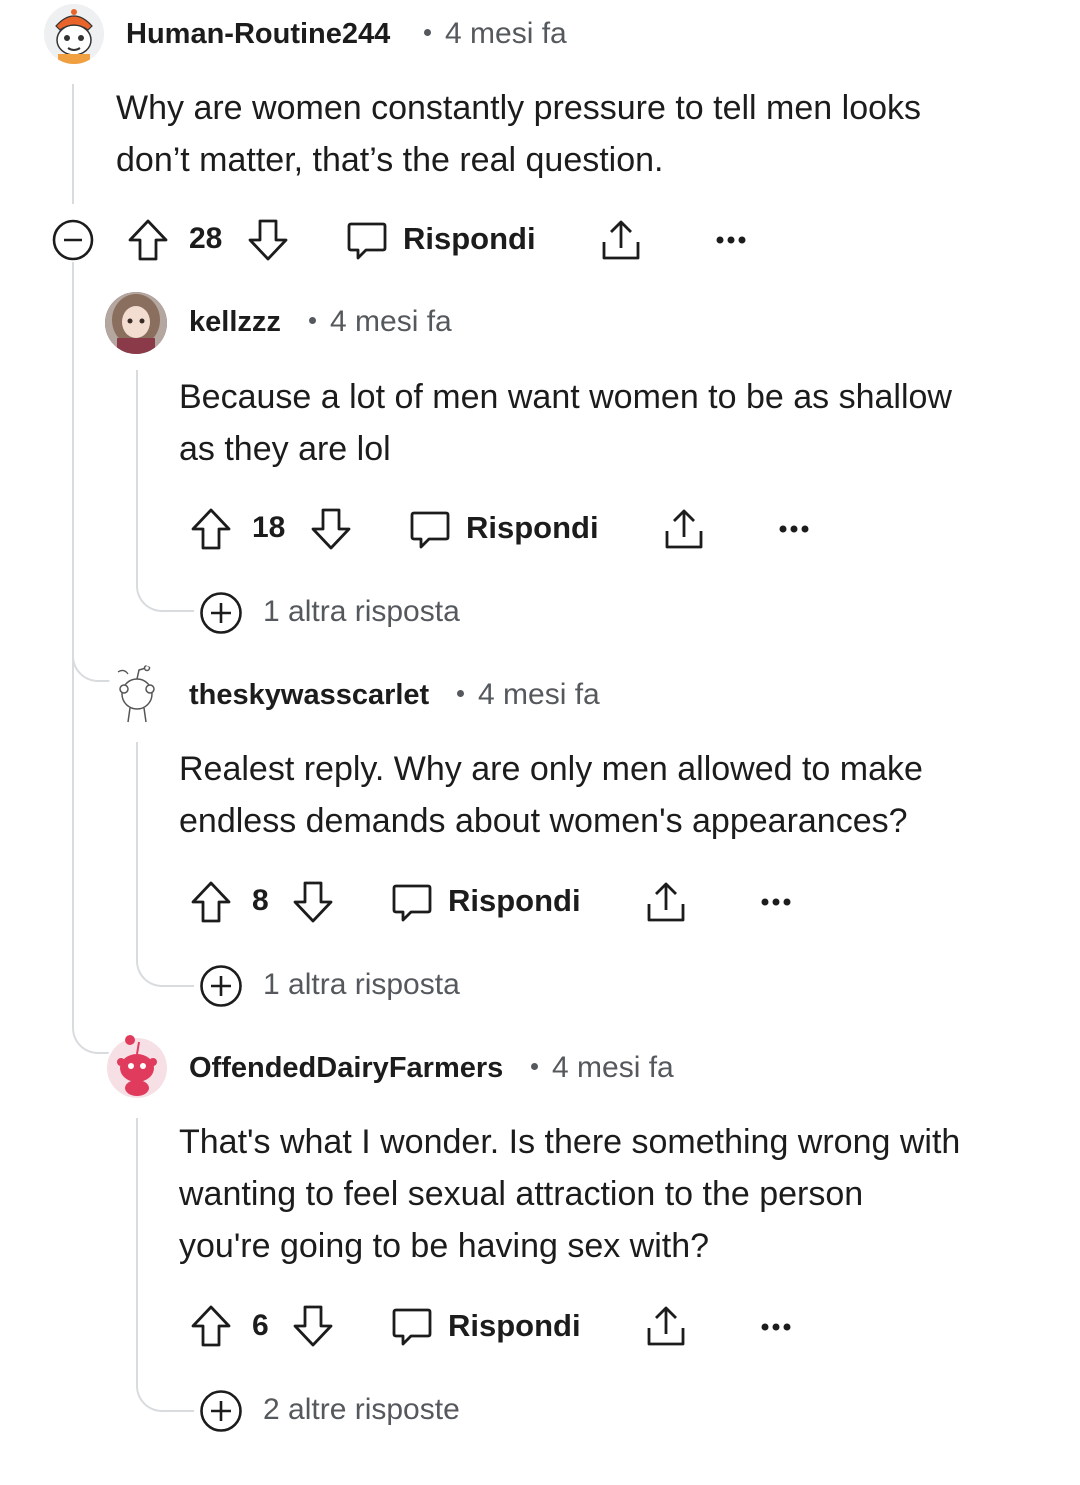 Image resolution: width=1080 pixels, height=1485 pixels. Describe the element at coordinates (73, 632) in the screenshot. I see `thread-line-root-lower` at that location.